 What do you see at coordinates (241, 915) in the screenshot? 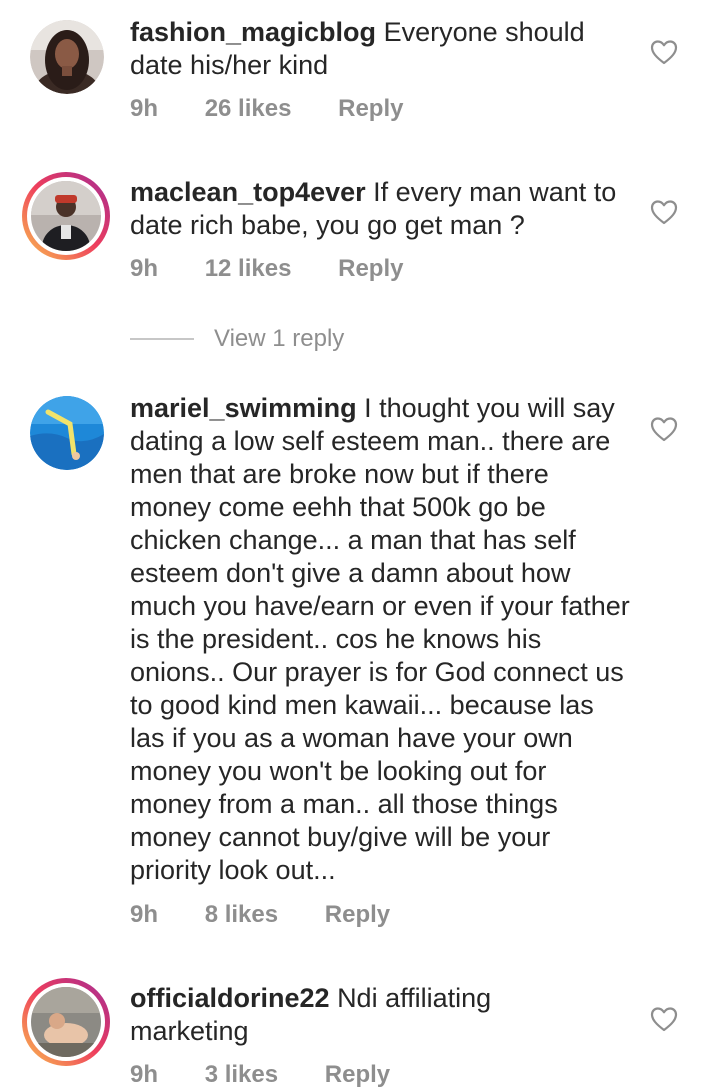
I see `comment-likes: 8 likes` at bounding box center [241, 915].